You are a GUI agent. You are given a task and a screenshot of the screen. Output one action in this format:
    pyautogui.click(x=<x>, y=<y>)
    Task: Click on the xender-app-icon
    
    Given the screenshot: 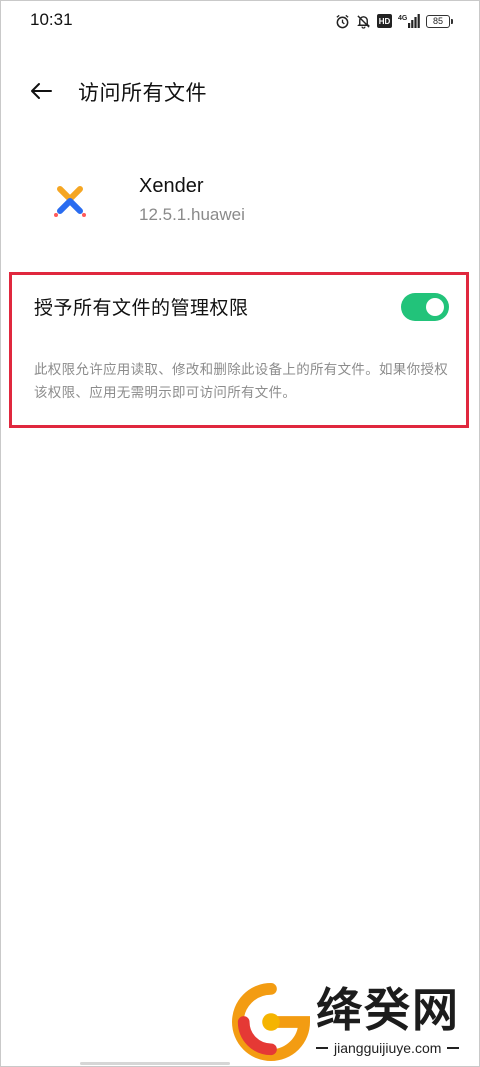 What is the action you would take?
    pyautogui.click(x=70, y=201)
    